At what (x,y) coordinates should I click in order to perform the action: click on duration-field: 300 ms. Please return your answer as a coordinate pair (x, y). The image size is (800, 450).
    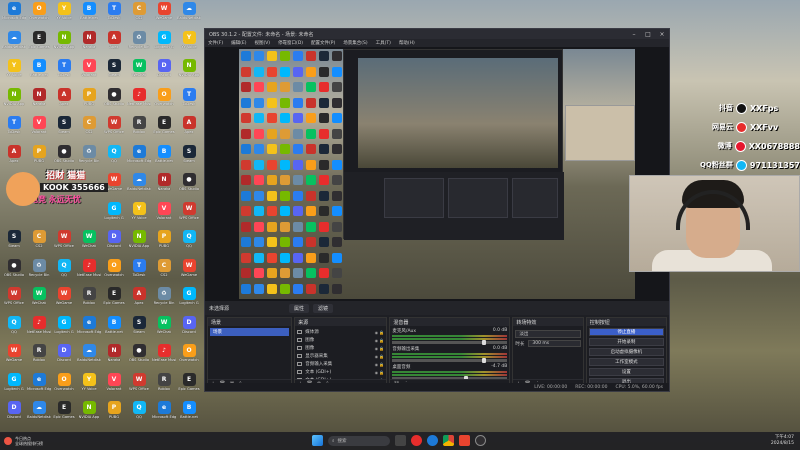
    Looking at the image, I should click on (554, 343).